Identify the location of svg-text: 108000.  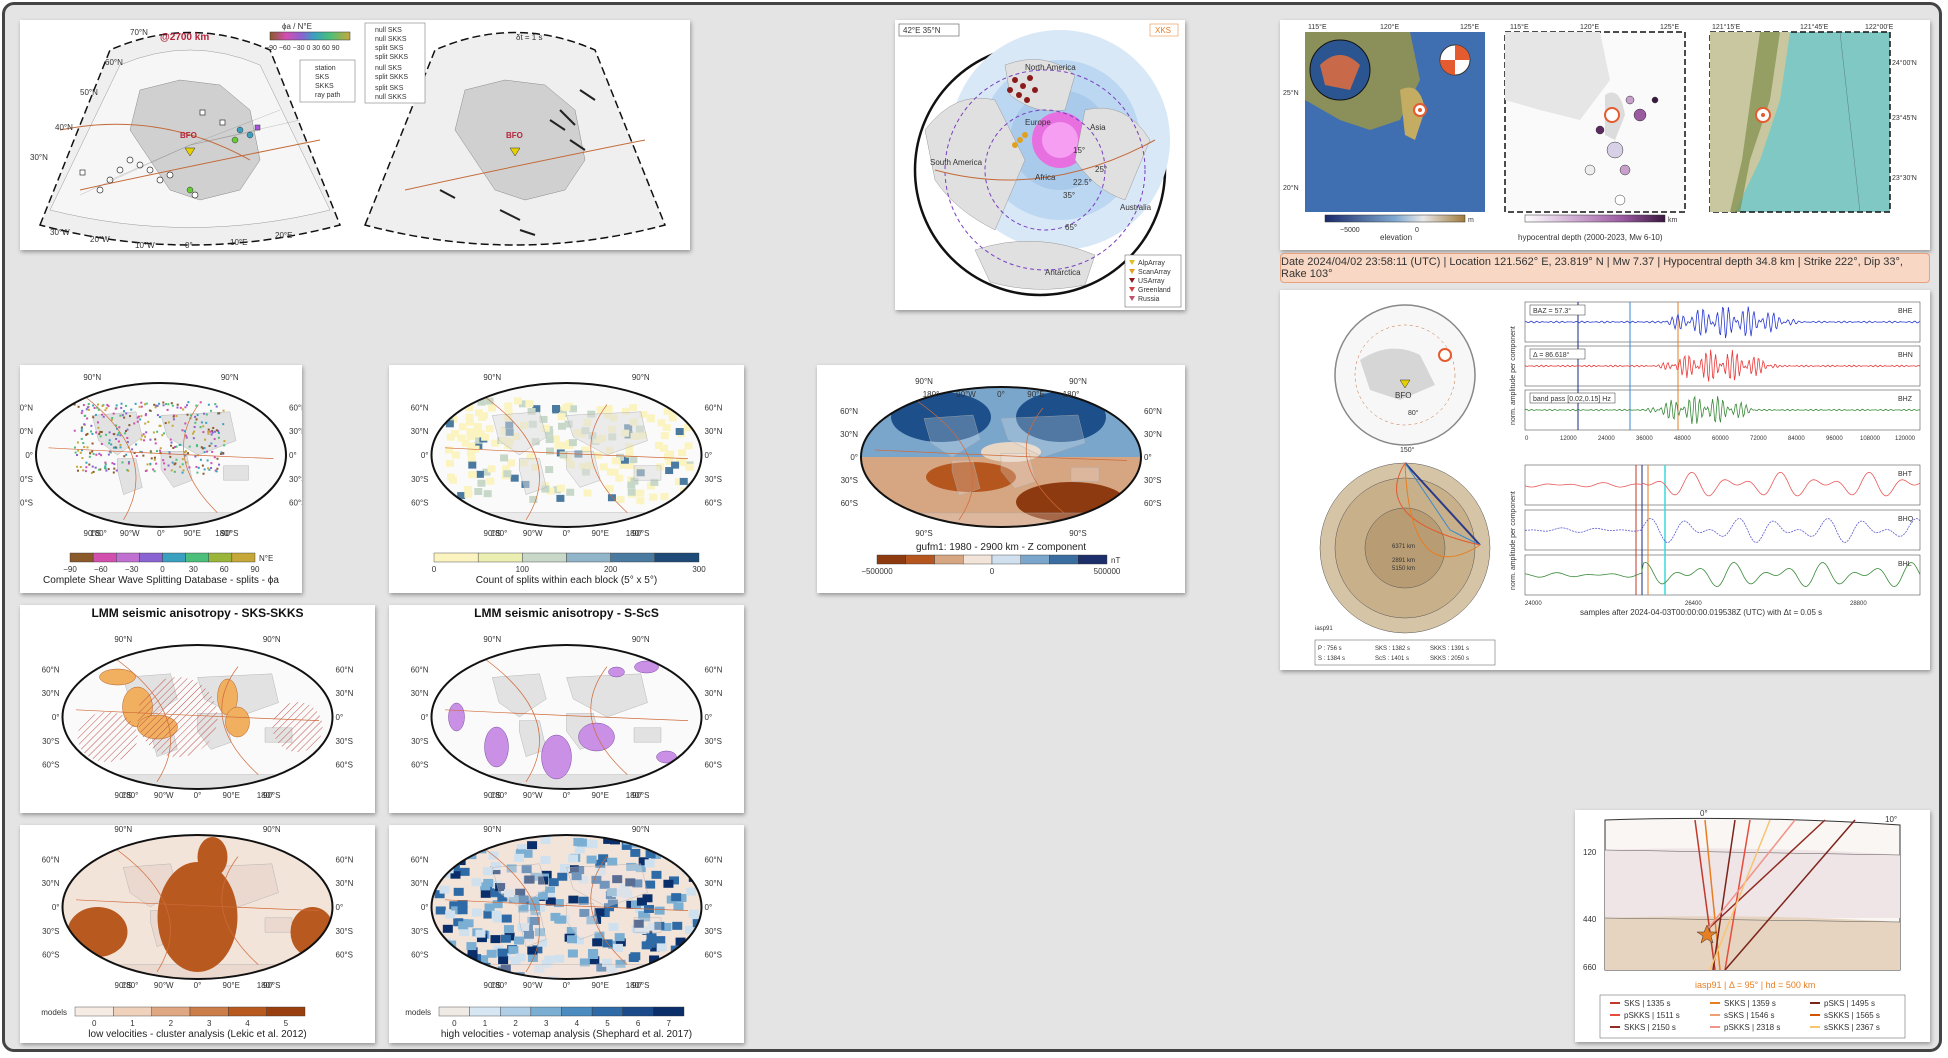
(1870, 439).